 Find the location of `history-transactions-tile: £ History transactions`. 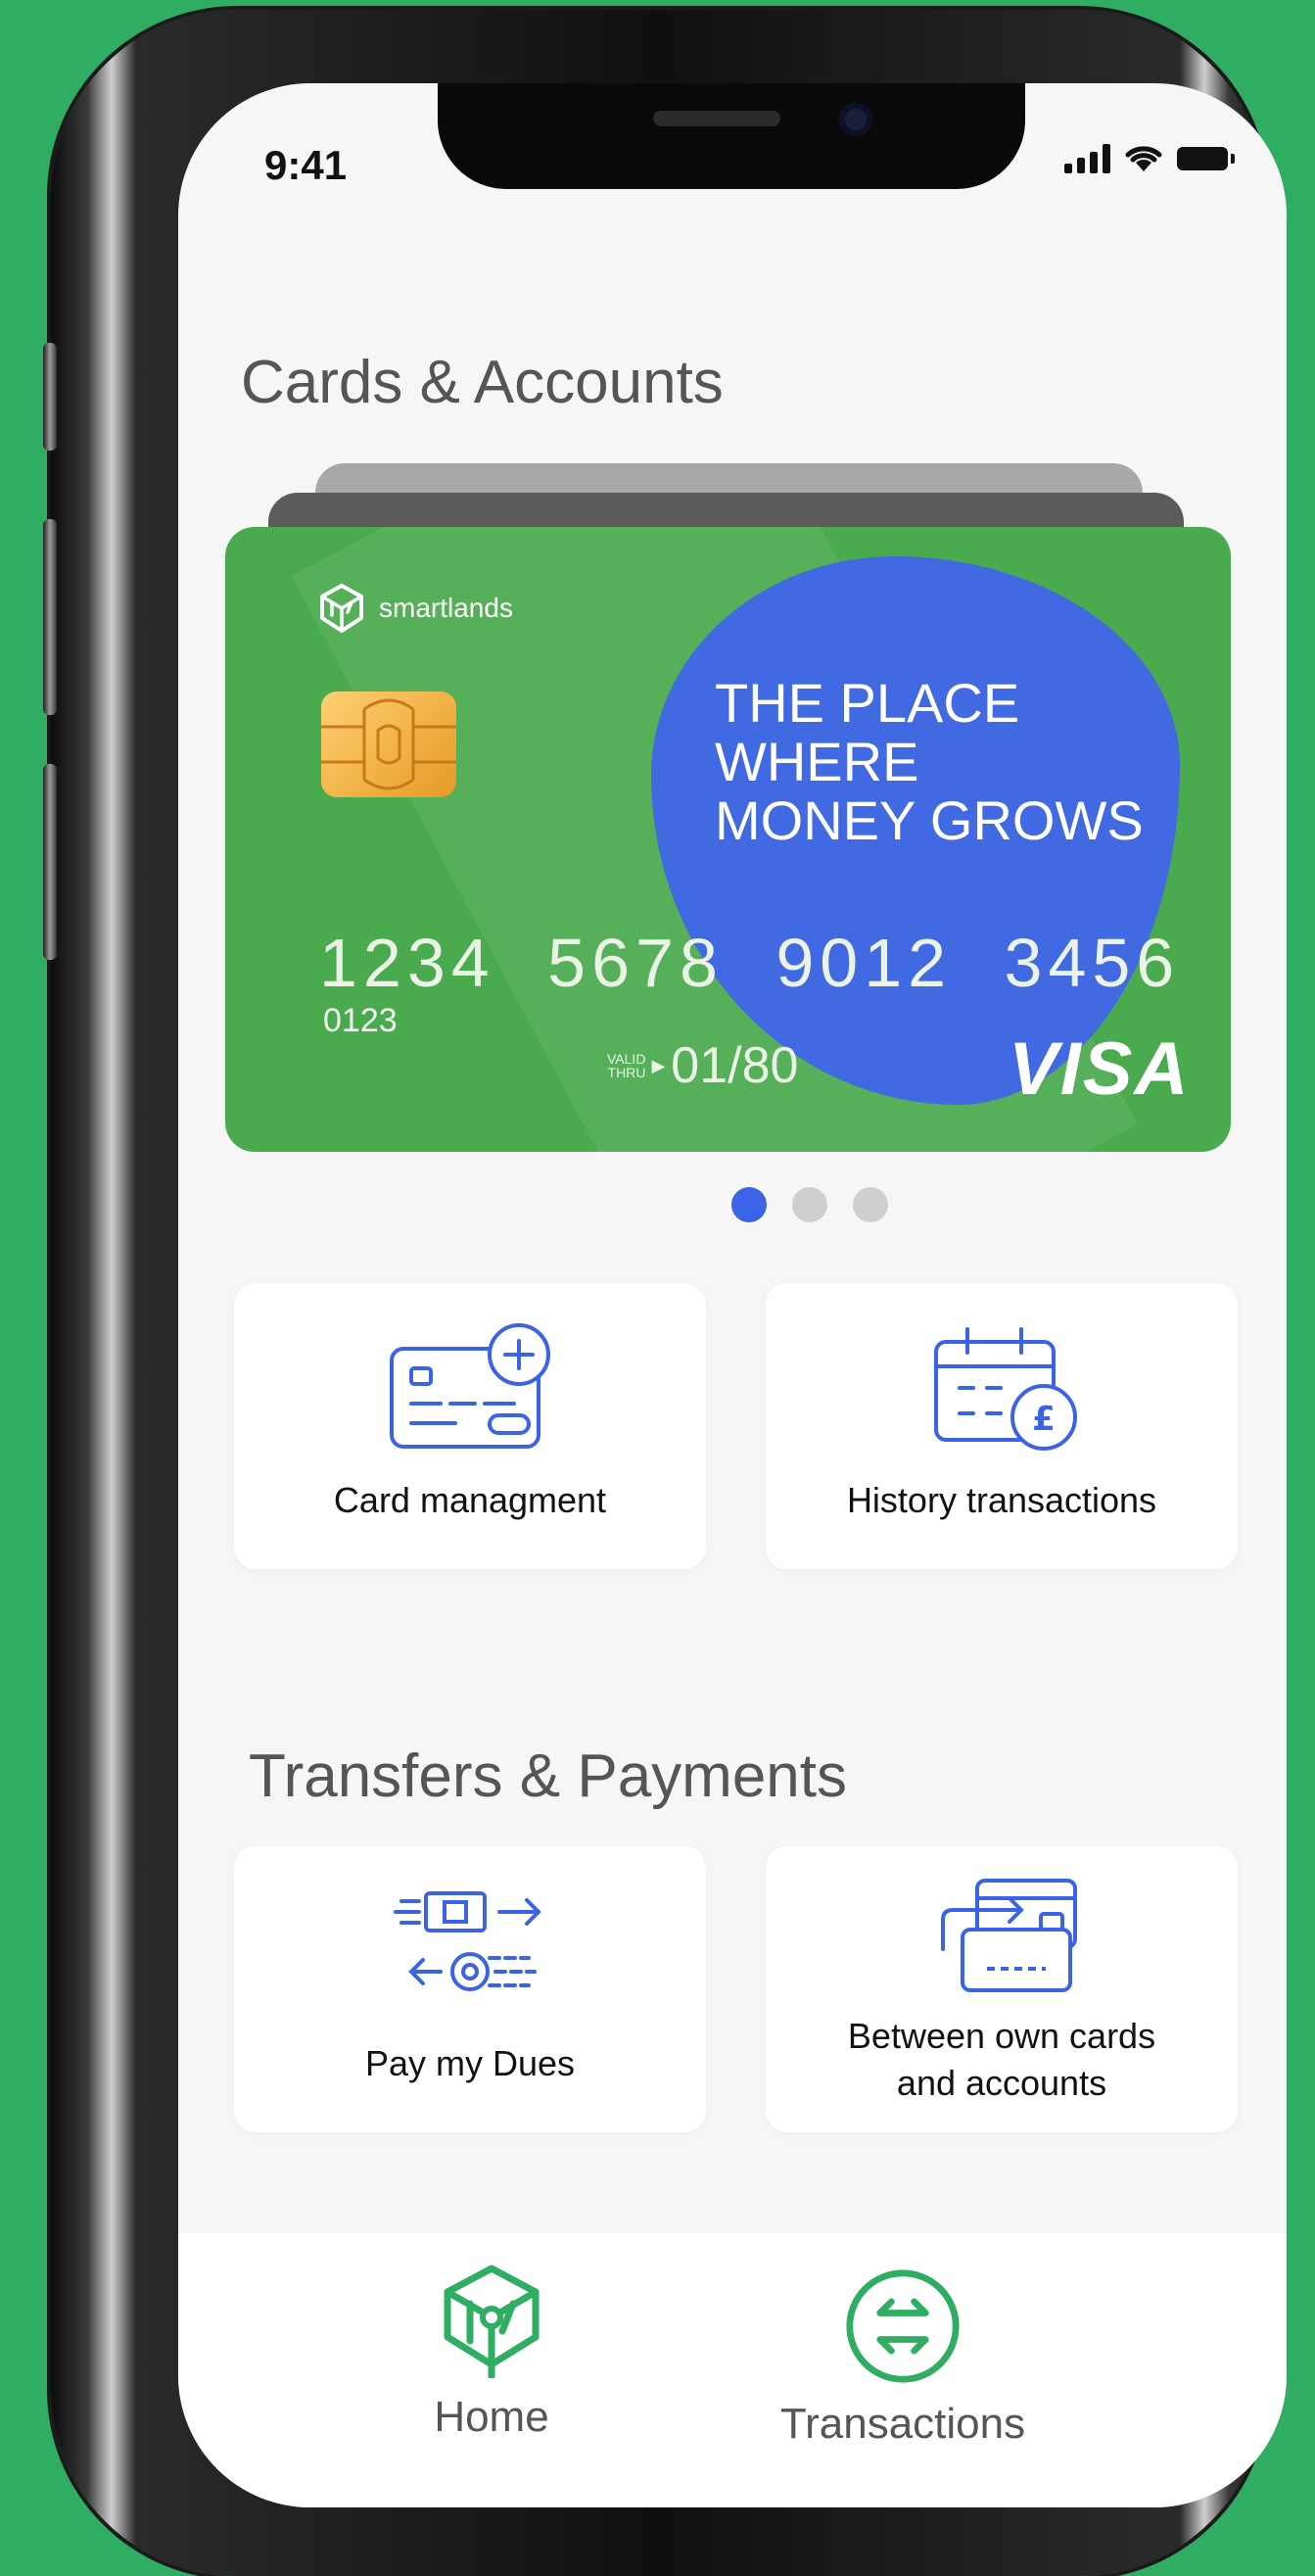

history-transactions-tile: £ History transactions is located at coordinates (1002, 1426).